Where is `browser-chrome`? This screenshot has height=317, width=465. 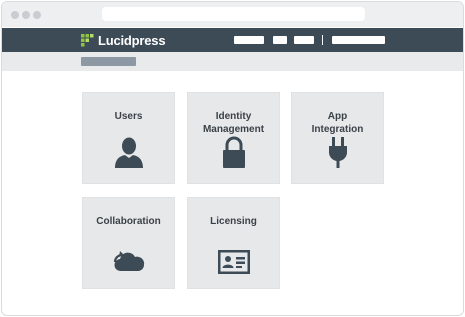
browser-chrome is located at coordinates (232, 14).